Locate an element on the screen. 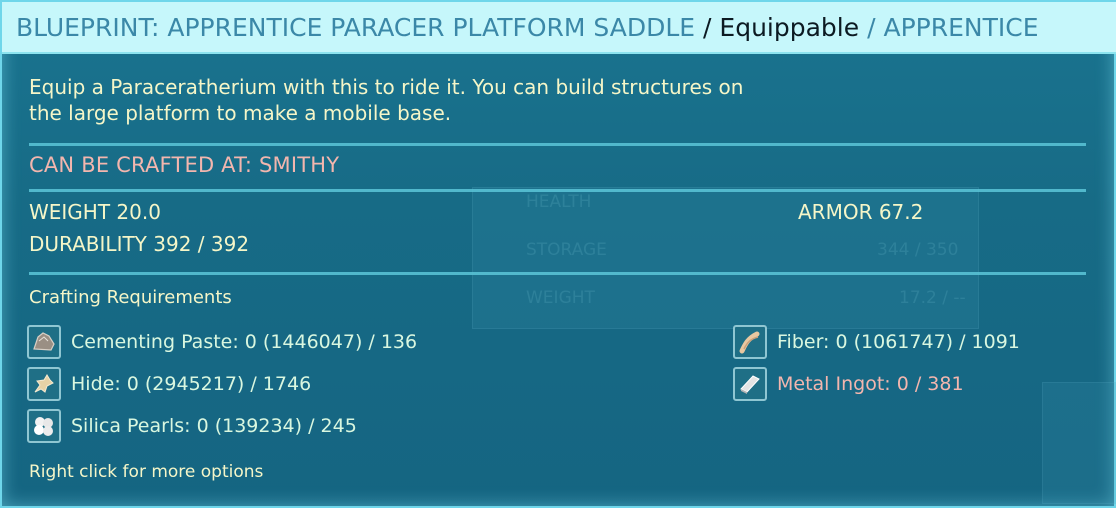 The height and width of the screenshot is (508, 1116). requirement-item: Fiber: 0 (1061747) / 1091 is located at coordinates (876, 342).